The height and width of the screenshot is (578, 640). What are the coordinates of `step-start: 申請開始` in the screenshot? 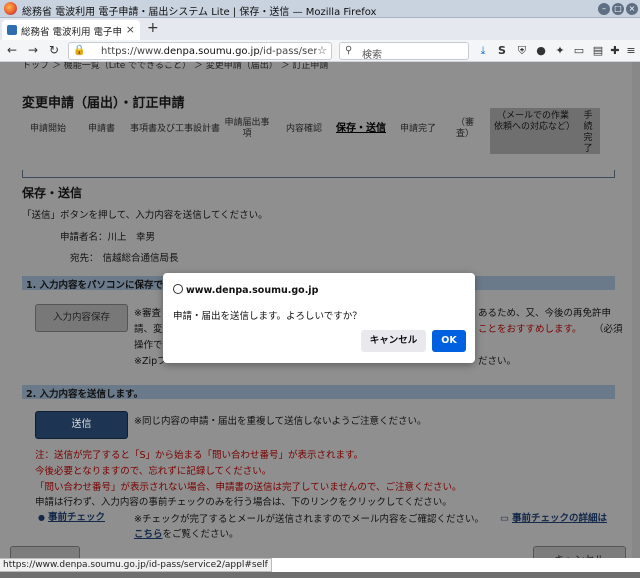 It's located at (48, 129).